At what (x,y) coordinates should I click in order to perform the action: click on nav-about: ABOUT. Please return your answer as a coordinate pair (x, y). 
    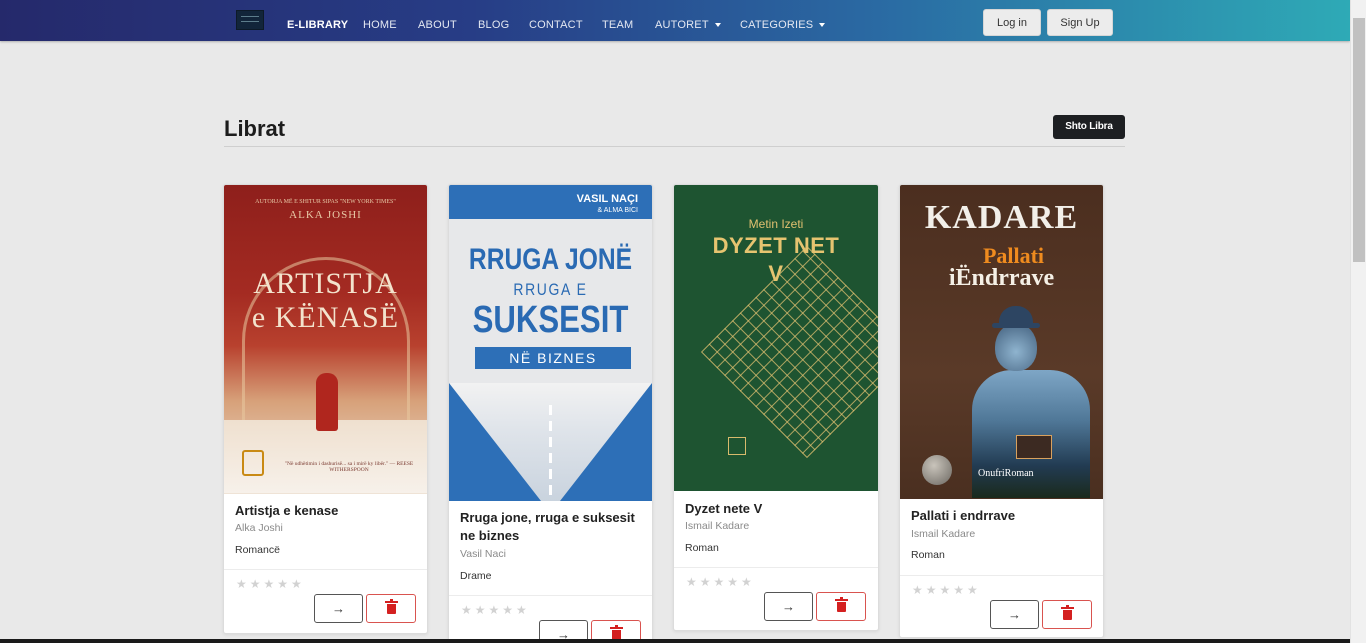
    Looking at the image, I should click on (437, 20).